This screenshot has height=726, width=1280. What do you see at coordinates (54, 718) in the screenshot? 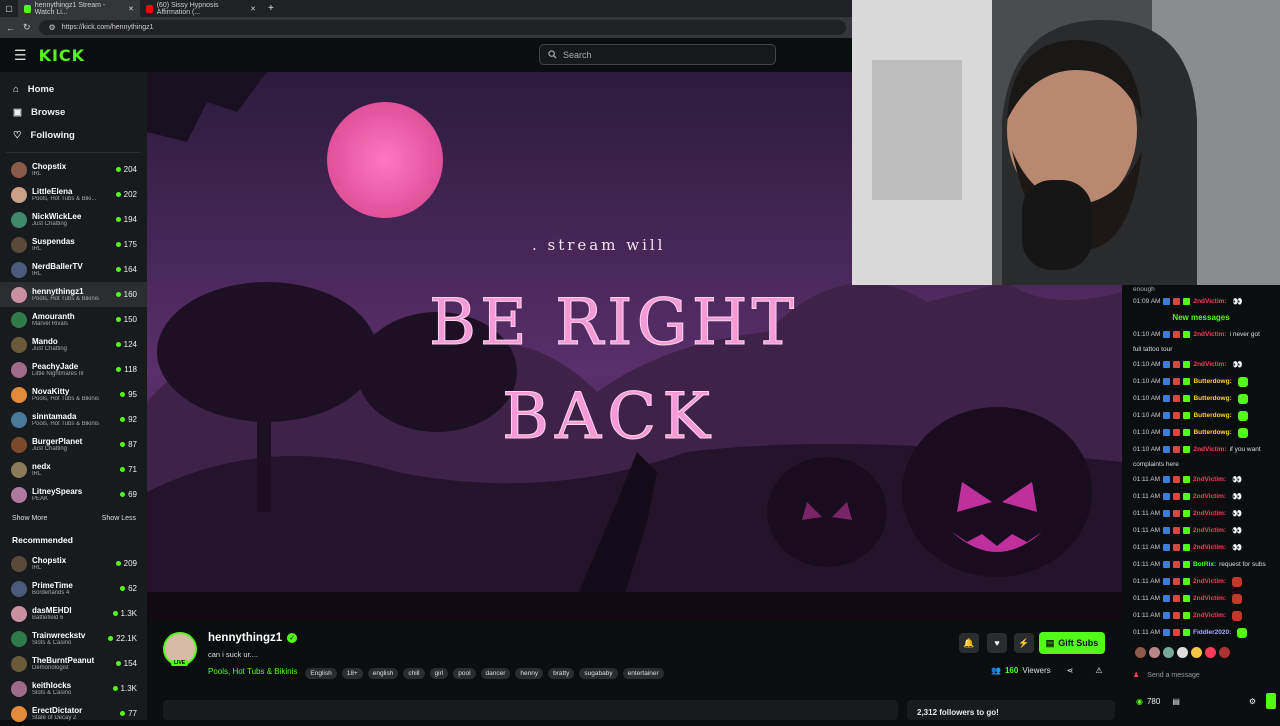
I see `channel-category: State of Decay 2` at bounding box center [54, 718].